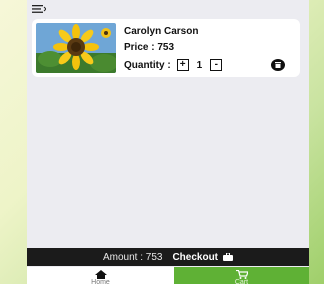  What do you see at coordinates (39, 9) in the screenshot?
I see `menu-icon` at bounding box center [39, 9].